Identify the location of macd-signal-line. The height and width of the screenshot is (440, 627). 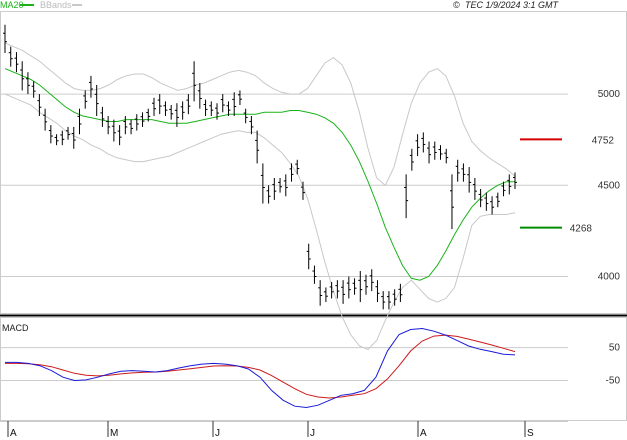
(260, 366).